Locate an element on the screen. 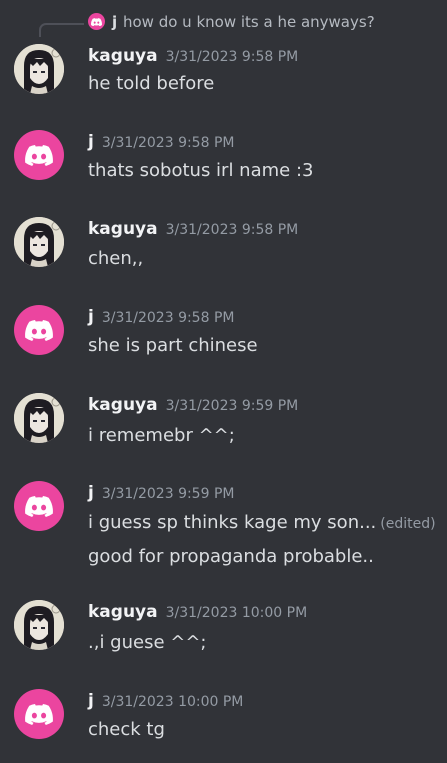 The width and height of the screenshot is (447, 763). edited-label: (edited) is located at coordinates (408, 524).